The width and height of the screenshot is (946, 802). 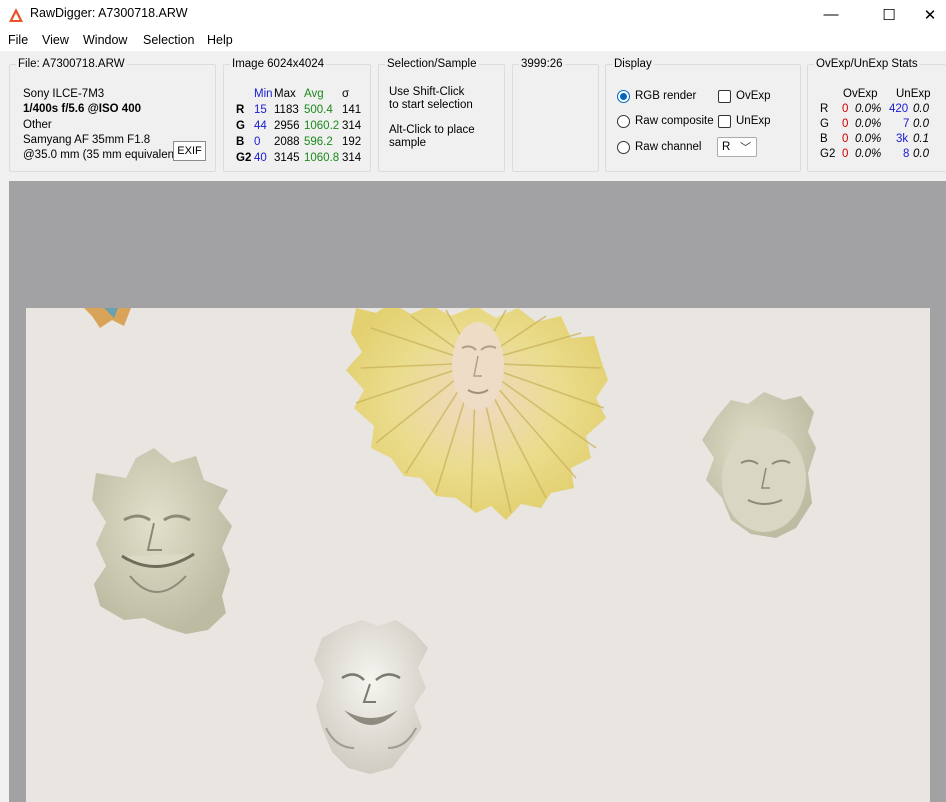 What do you see at coordinates (278, 64) in the screenshot?
I see `image-panel-title: Image 6024x4024` at bounding box center [278, 64].